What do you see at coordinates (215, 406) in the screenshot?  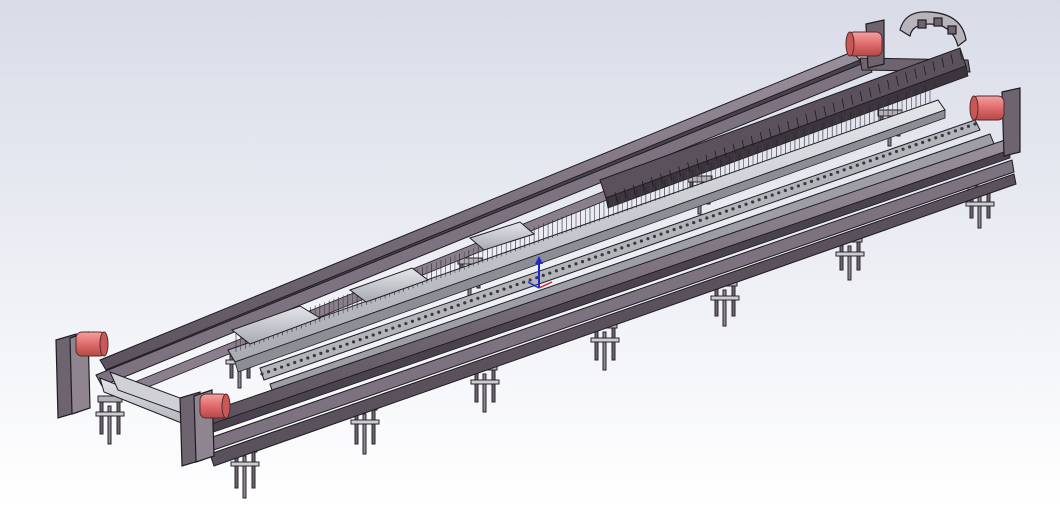 I see `motor-front` at bounding box center [215, 406].